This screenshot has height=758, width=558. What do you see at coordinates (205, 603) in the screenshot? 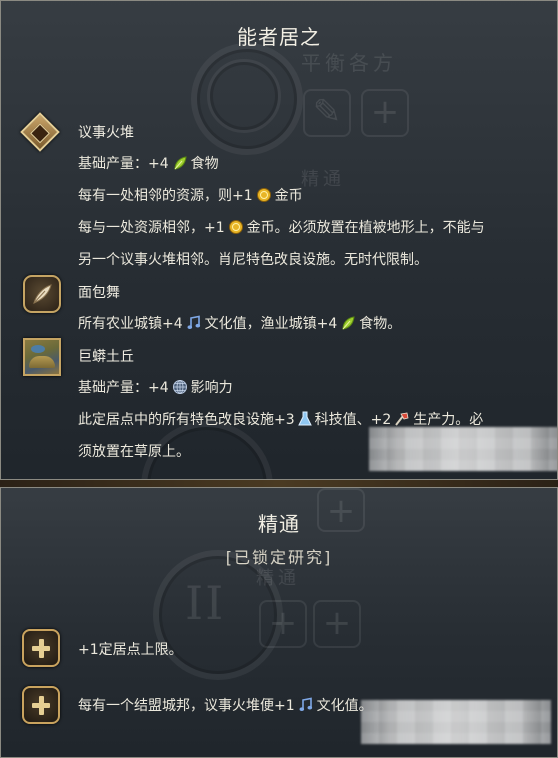
I see `ghost-roman: II` at bounding box center [205, 603].